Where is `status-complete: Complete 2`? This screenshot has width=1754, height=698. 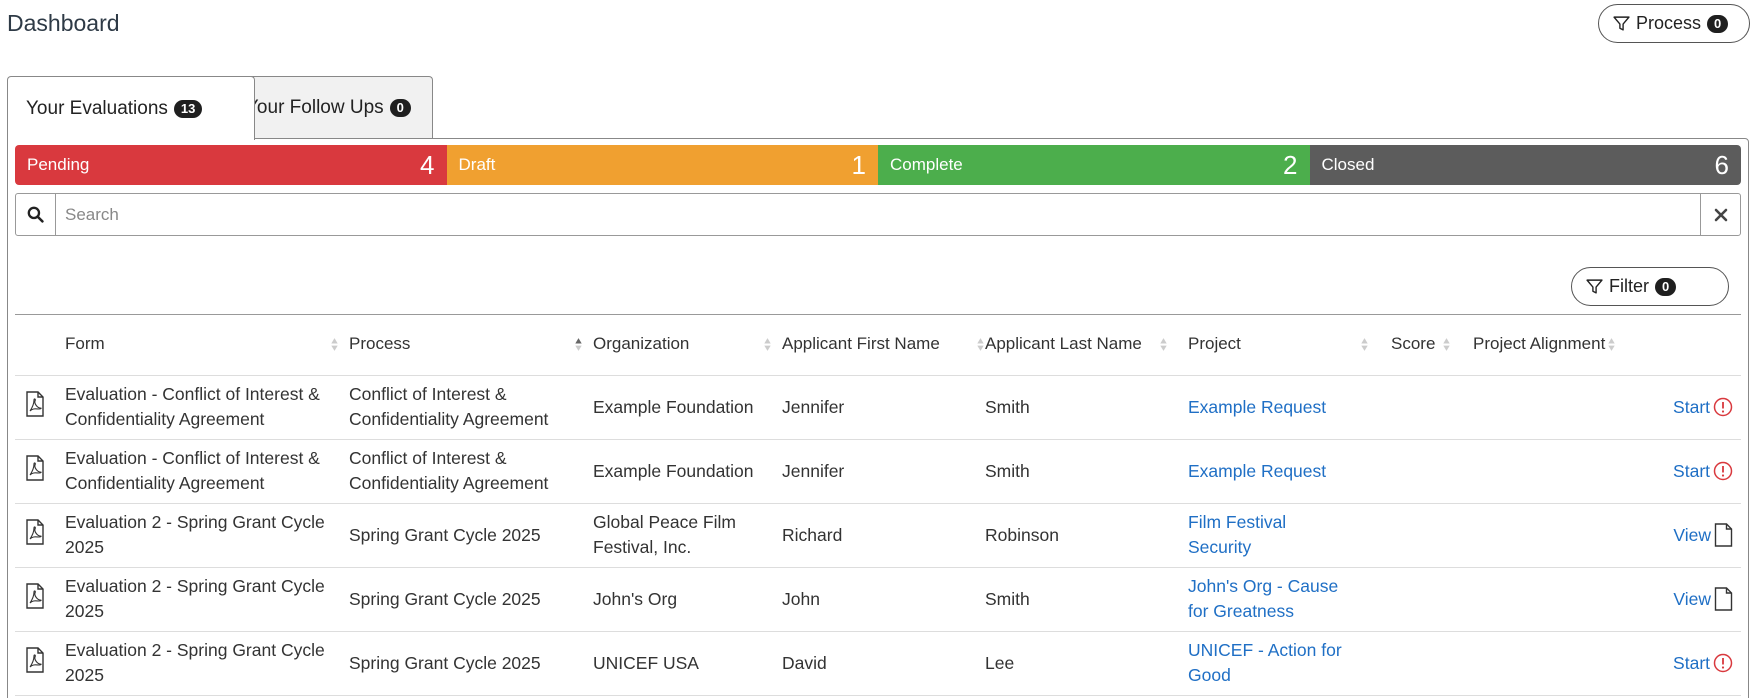 status-complete: Complete 2 is located at coordinates (1094, 165).